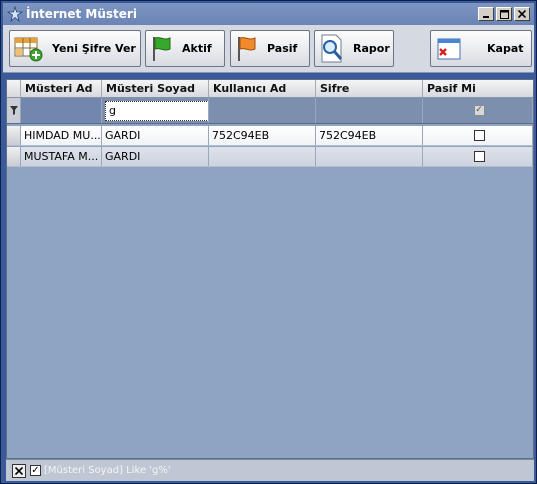  What do you see at coordinates (247, 48) in the screenshot?
I see `orange-flag-icon` at bounding box center [247, 48].